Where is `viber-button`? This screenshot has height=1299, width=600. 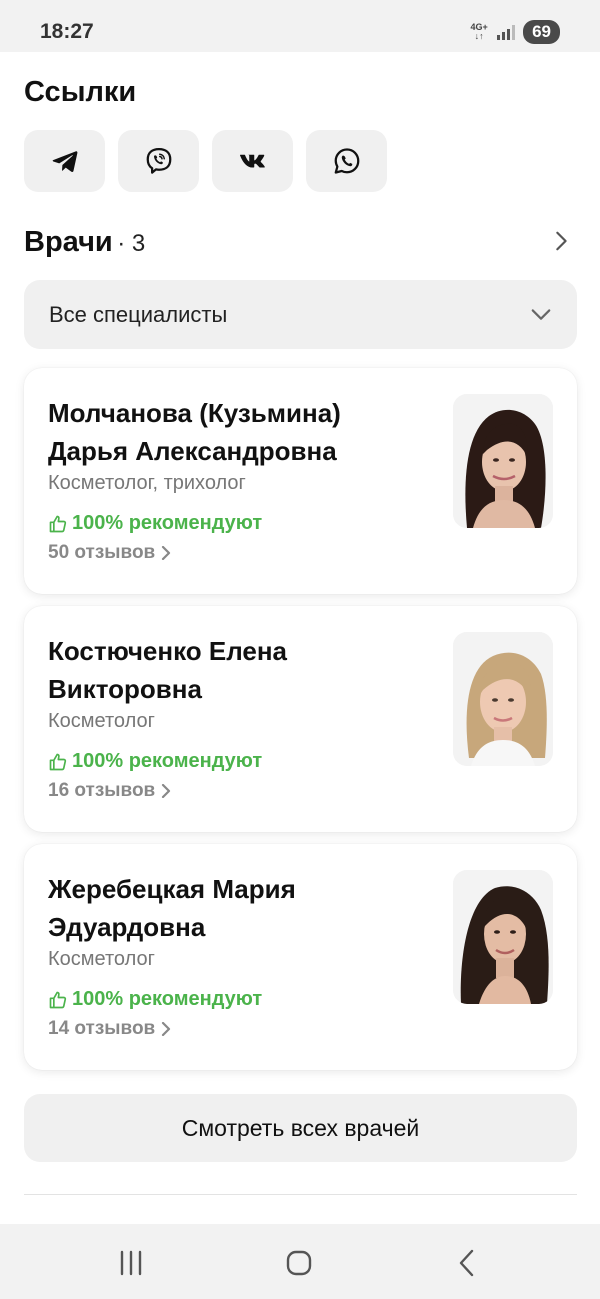 viber-button is located at coordinates (158, 161).